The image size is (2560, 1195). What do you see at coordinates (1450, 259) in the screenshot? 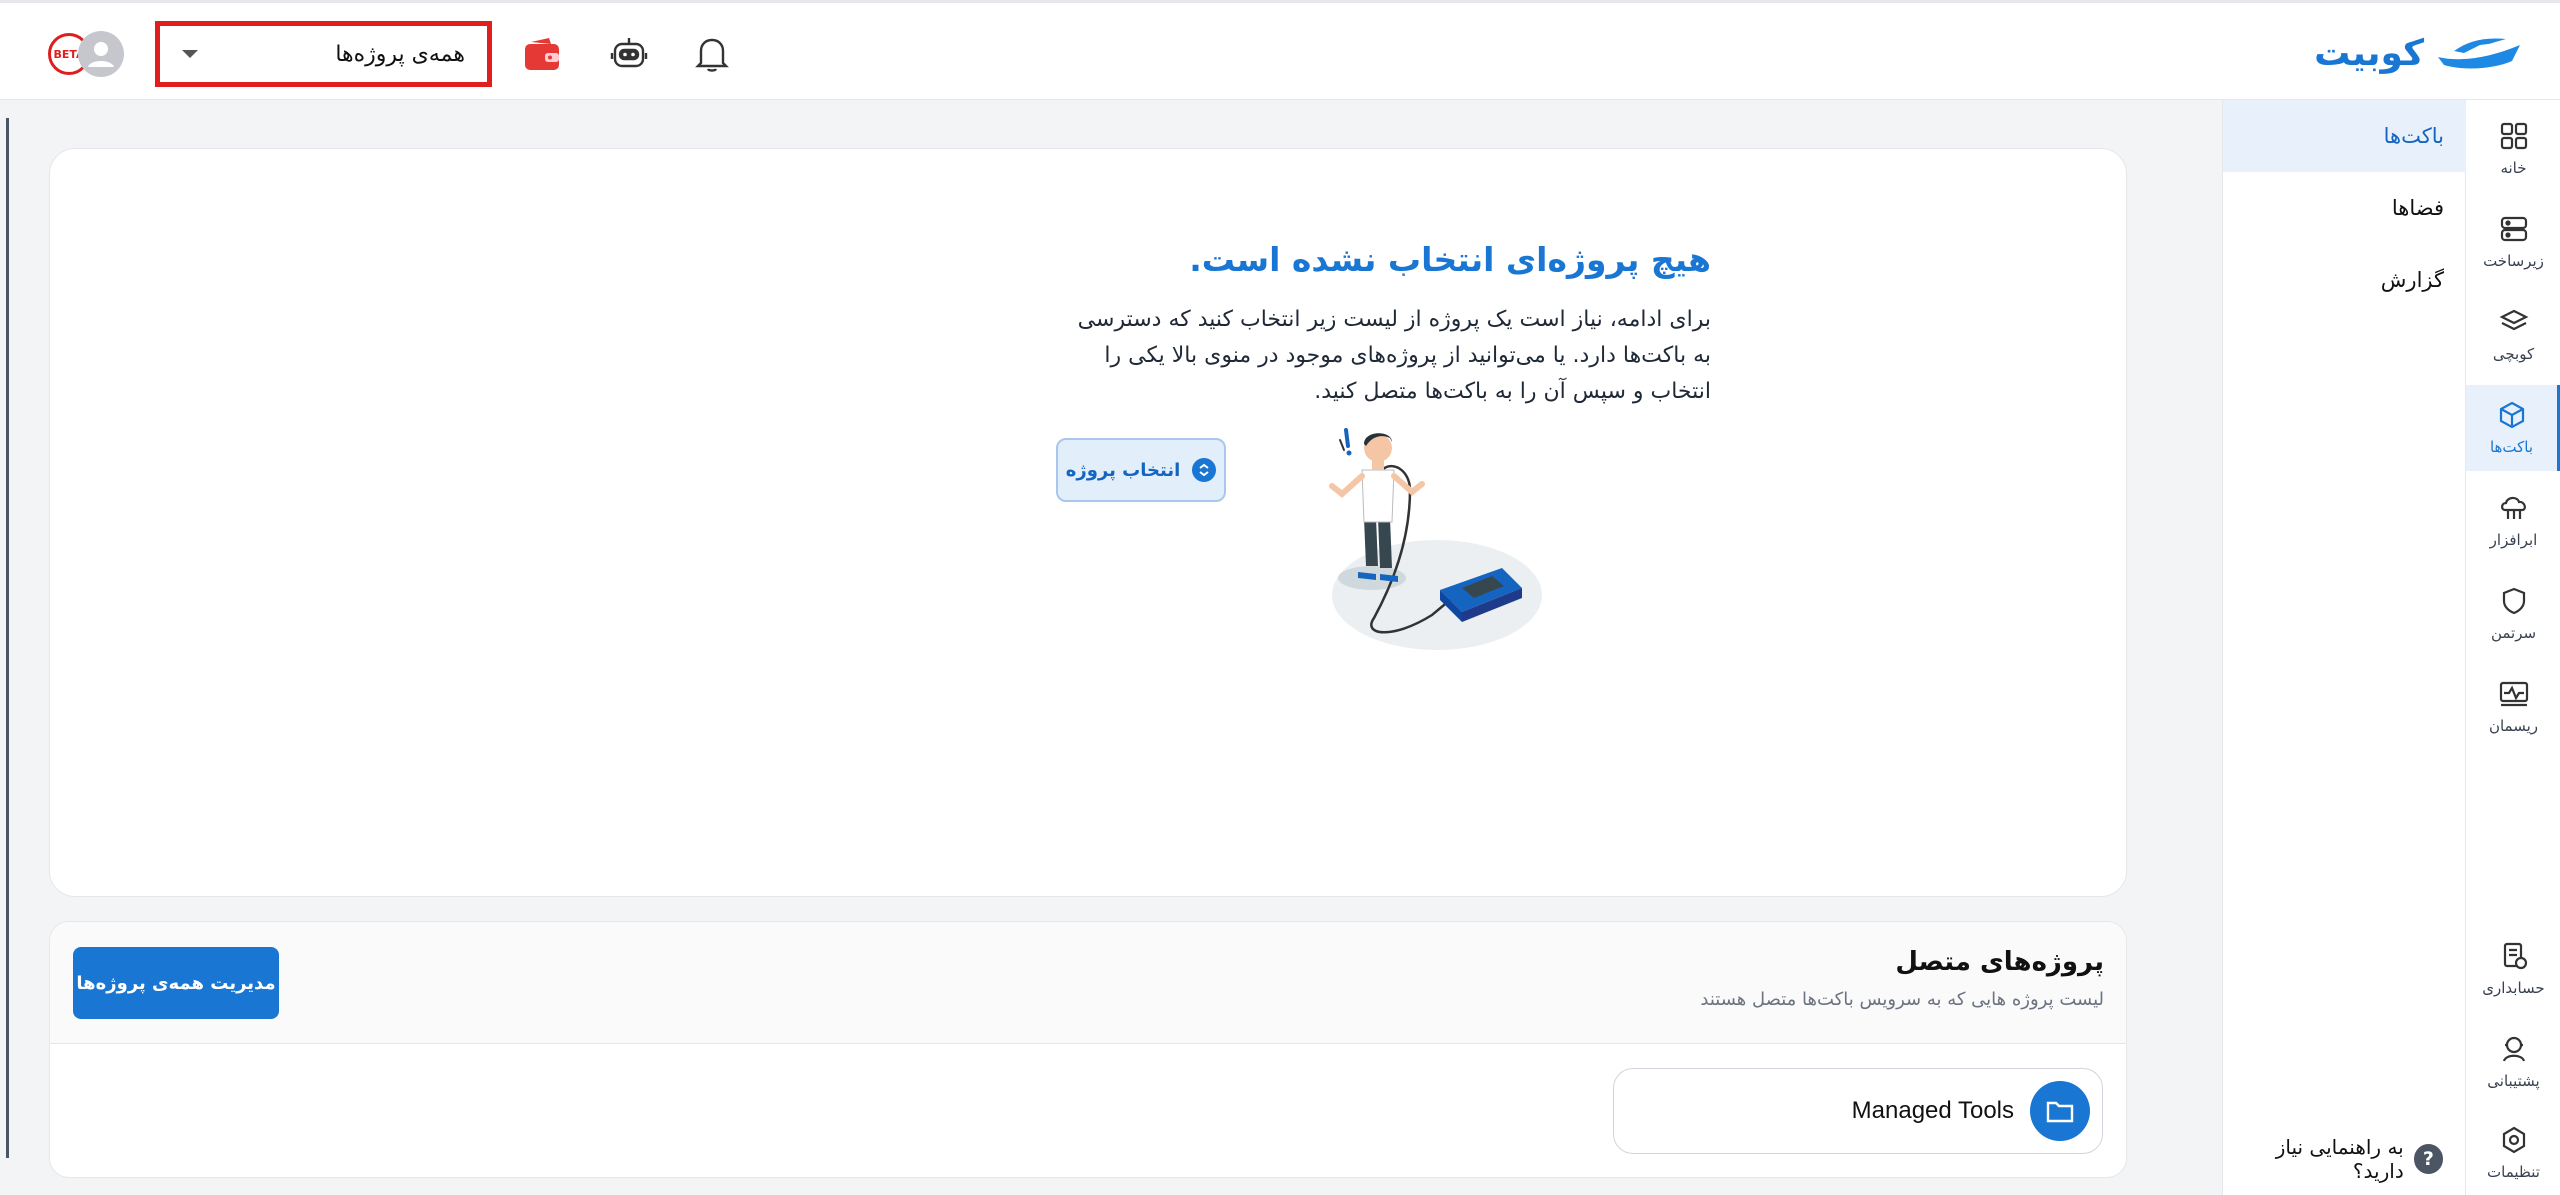
I see `empty-state-title: هیچ پروژه‌ای انتخاب نشده است.` at bounding box center [1450, 259].